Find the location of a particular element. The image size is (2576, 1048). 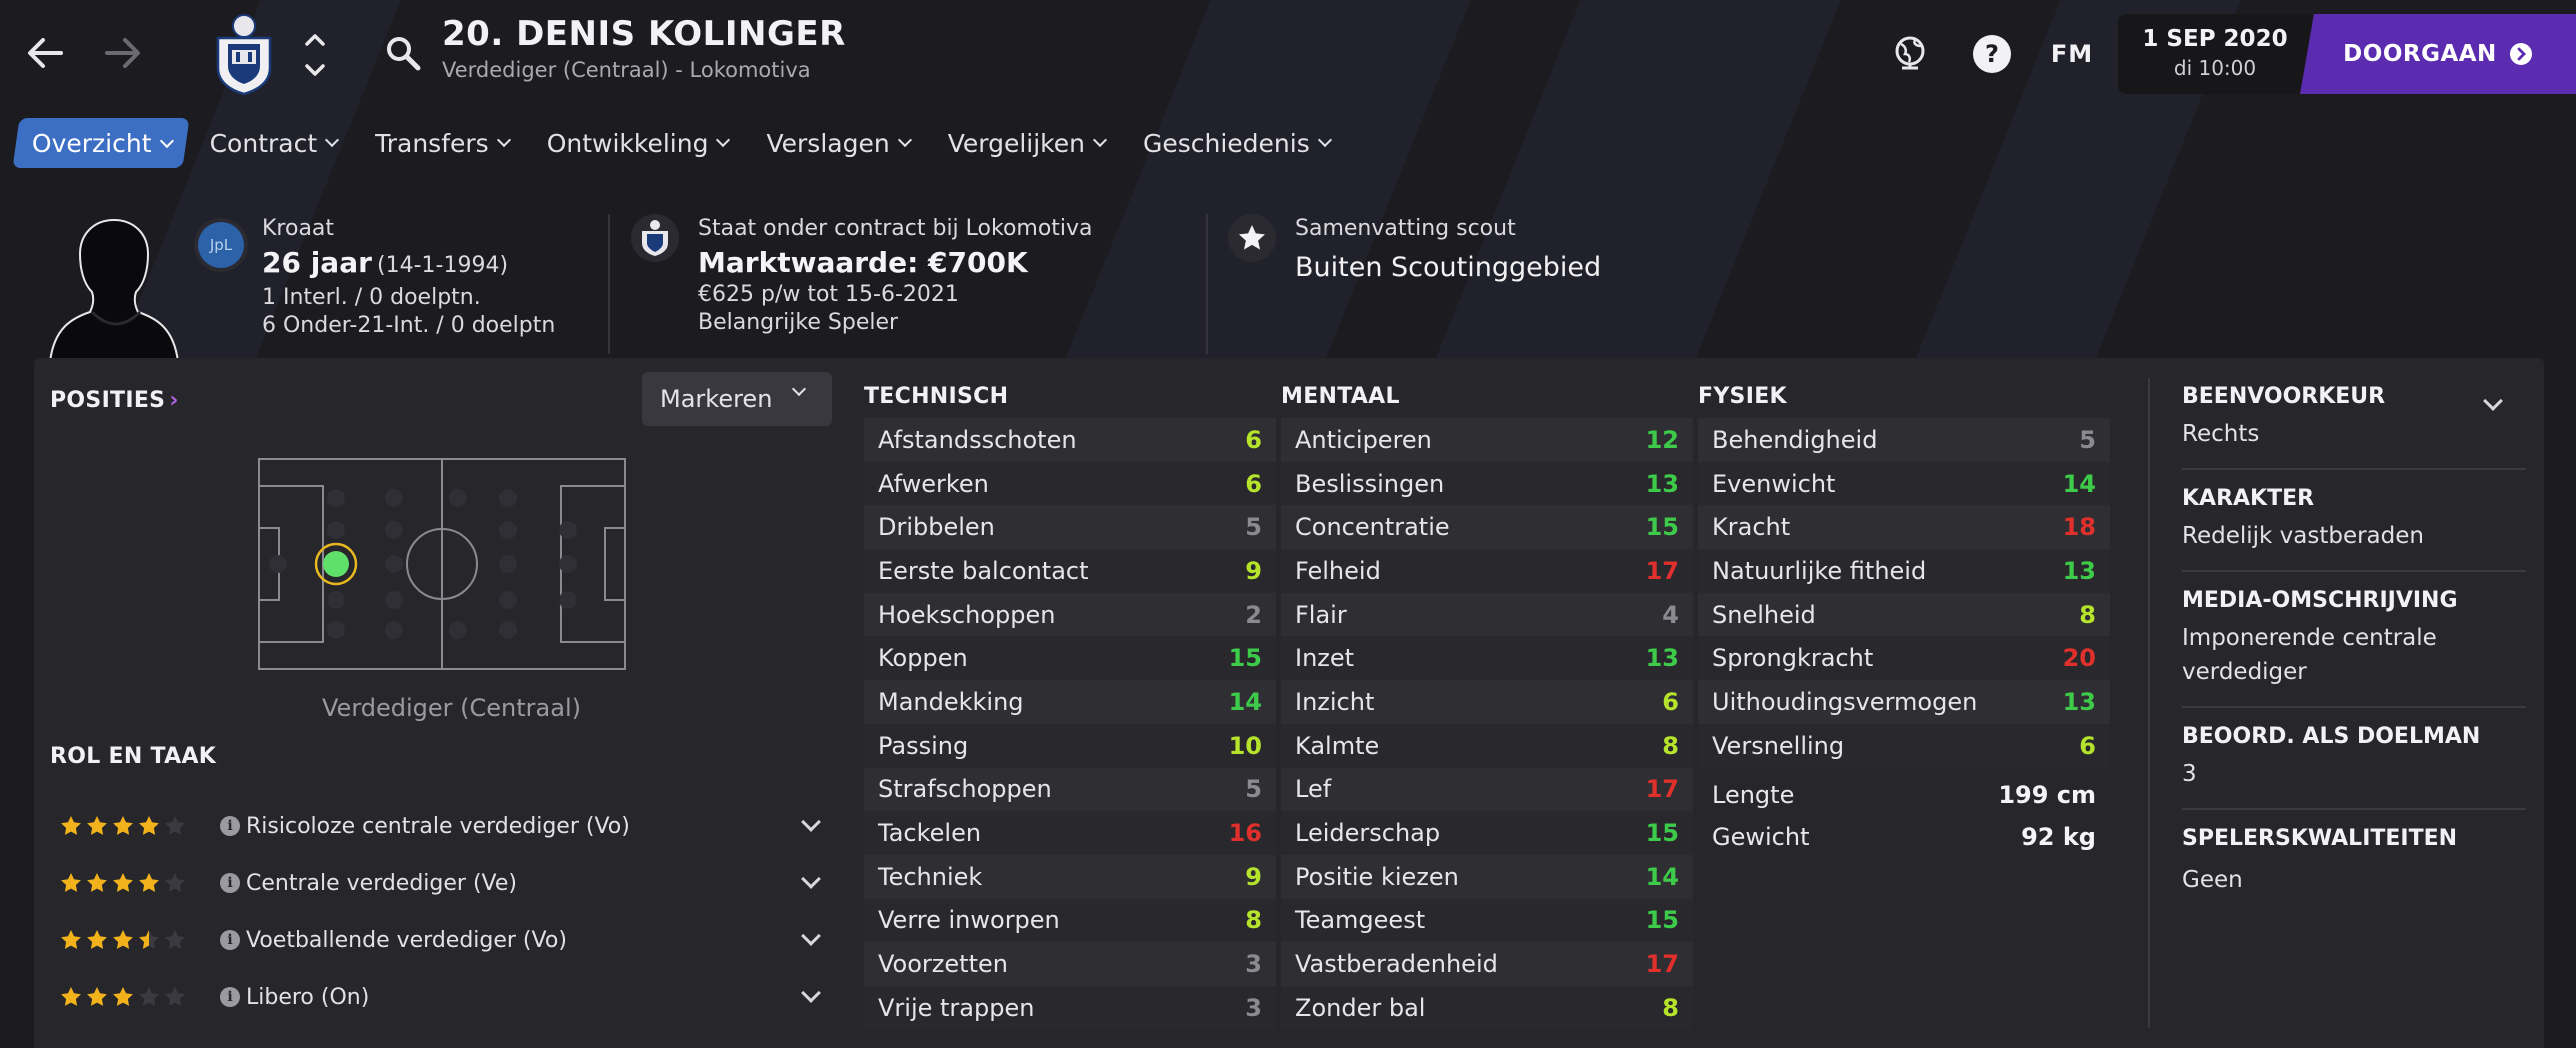

attribute-row: Vrije trappen 3 is located at coordinates (1070, 1007).